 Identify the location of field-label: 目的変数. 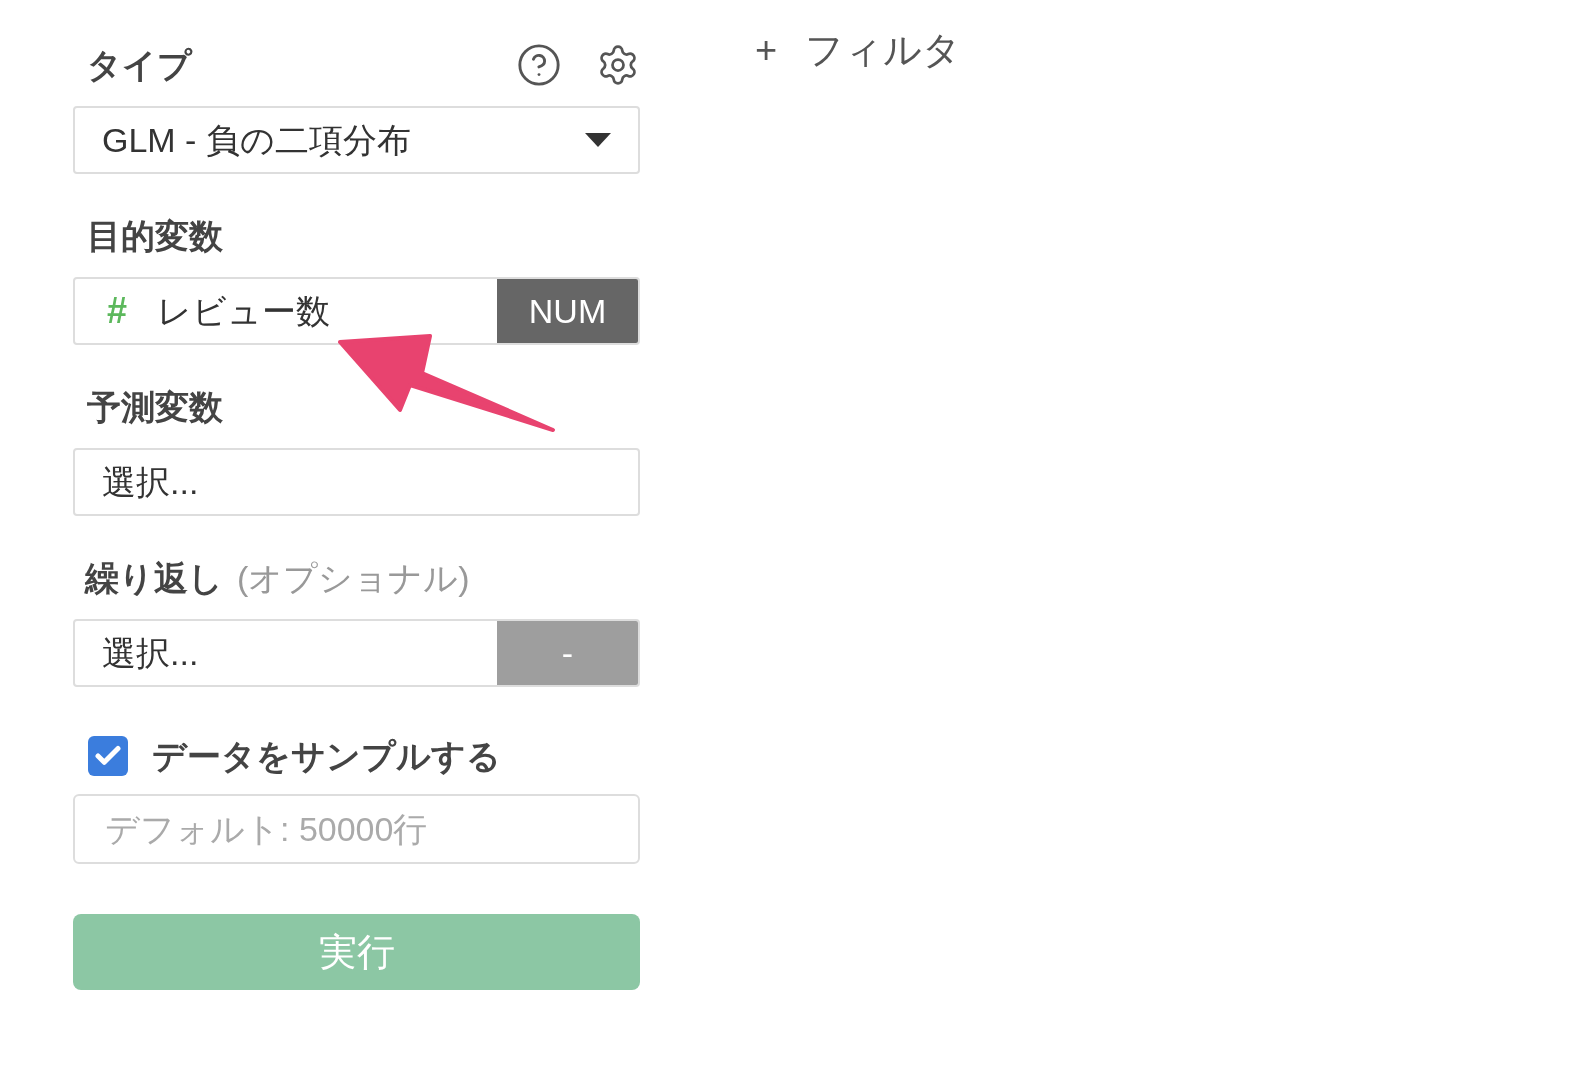
(155, 236).